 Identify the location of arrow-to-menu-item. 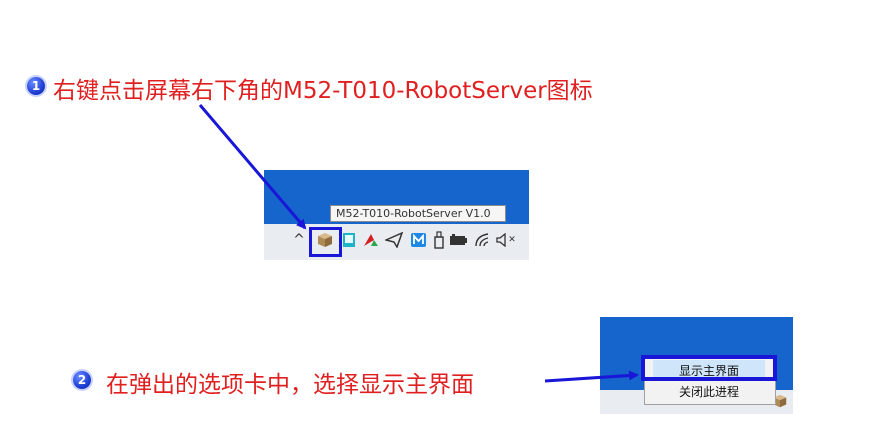
(591, 376).